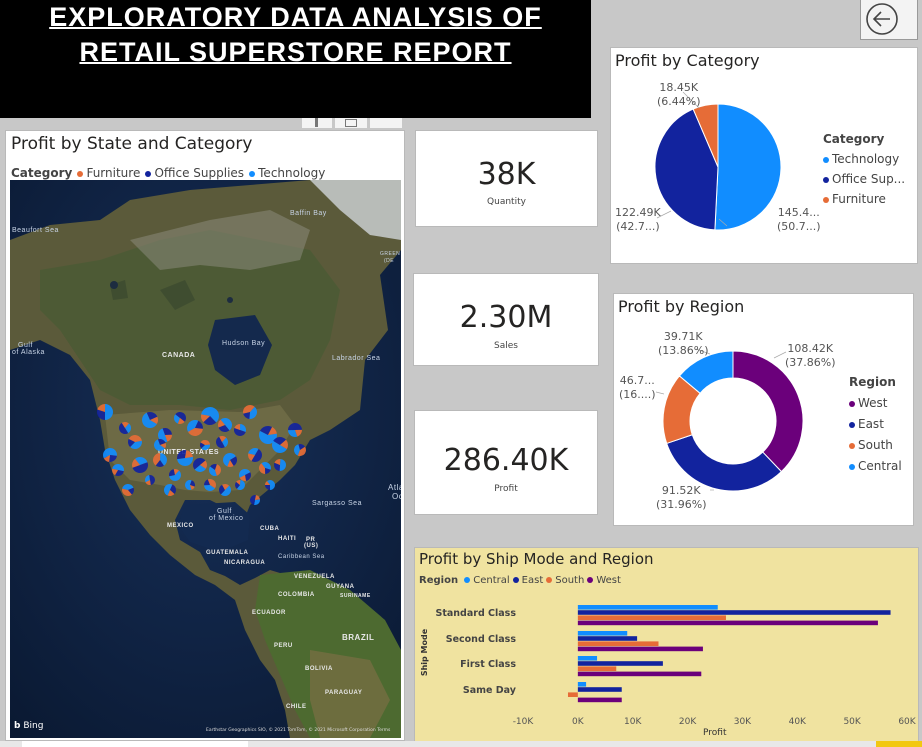  I want to click on visual-header-icons, so click(352, 123).